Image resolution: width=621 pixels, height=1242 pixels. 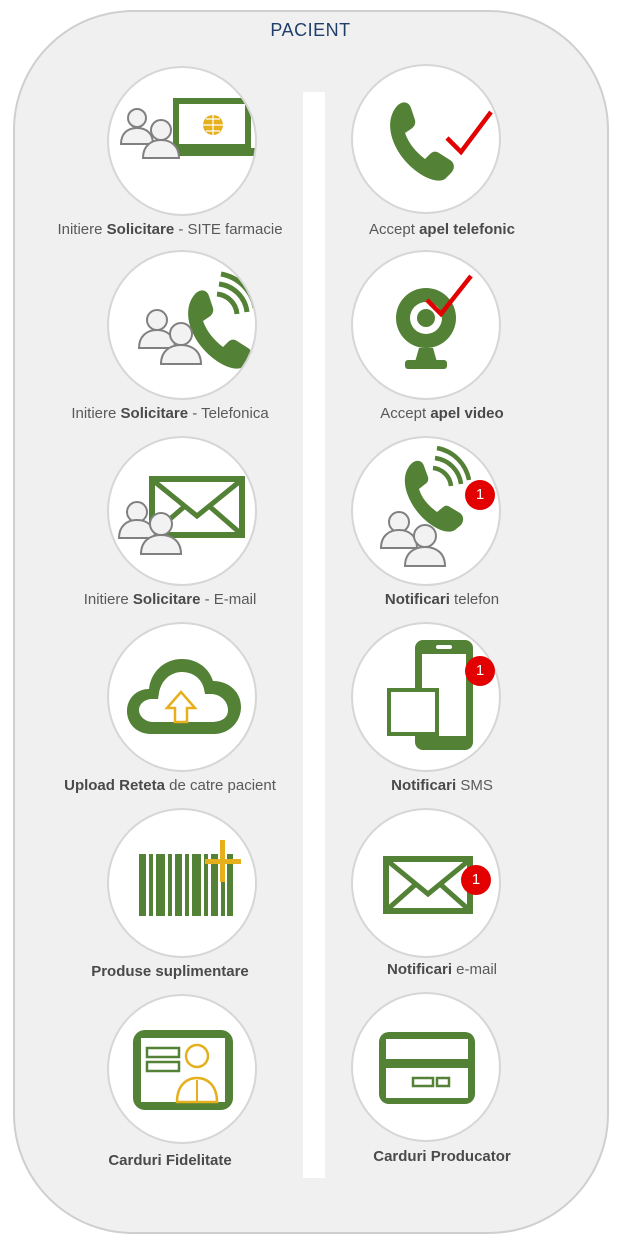 I want to click on telefonica-caption: Initiere Solicitare - Telefonica, so click(x=170, y=413).